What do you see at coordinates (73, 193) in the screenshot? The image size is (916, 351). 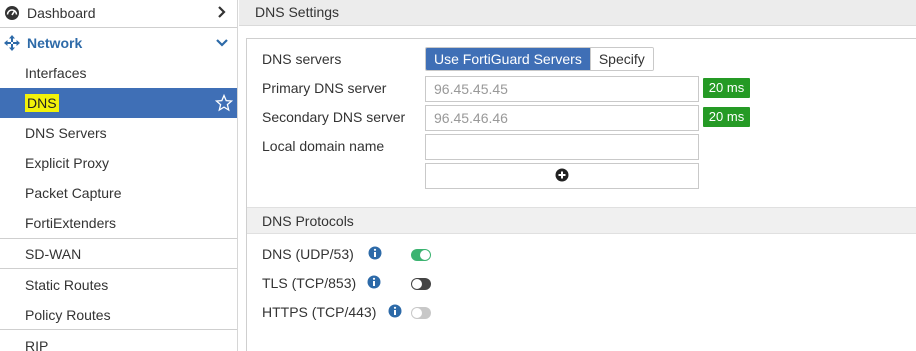 I see `sidebar-item-label: Packet Capture` at bounding box center [73, 193].